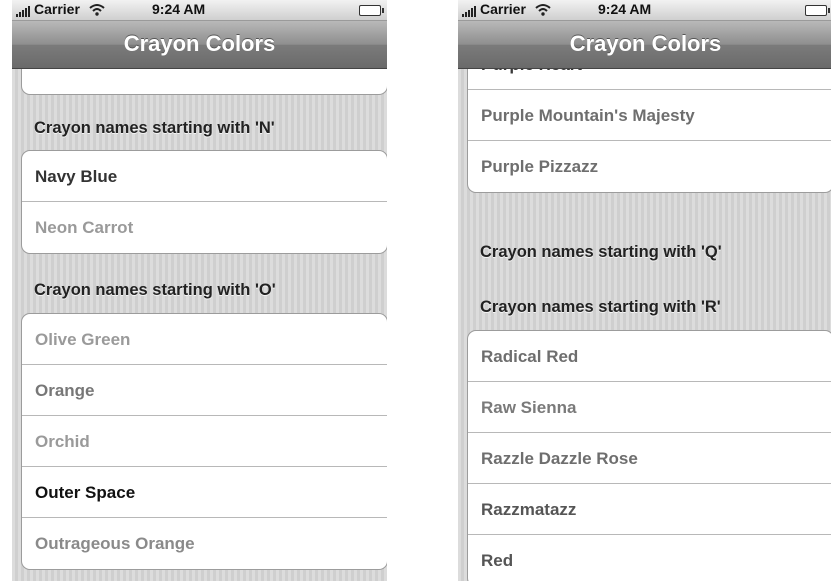 This screenshot has width=831, height=581. I want to click on list-item: Purple Heart, so click(649, 79).